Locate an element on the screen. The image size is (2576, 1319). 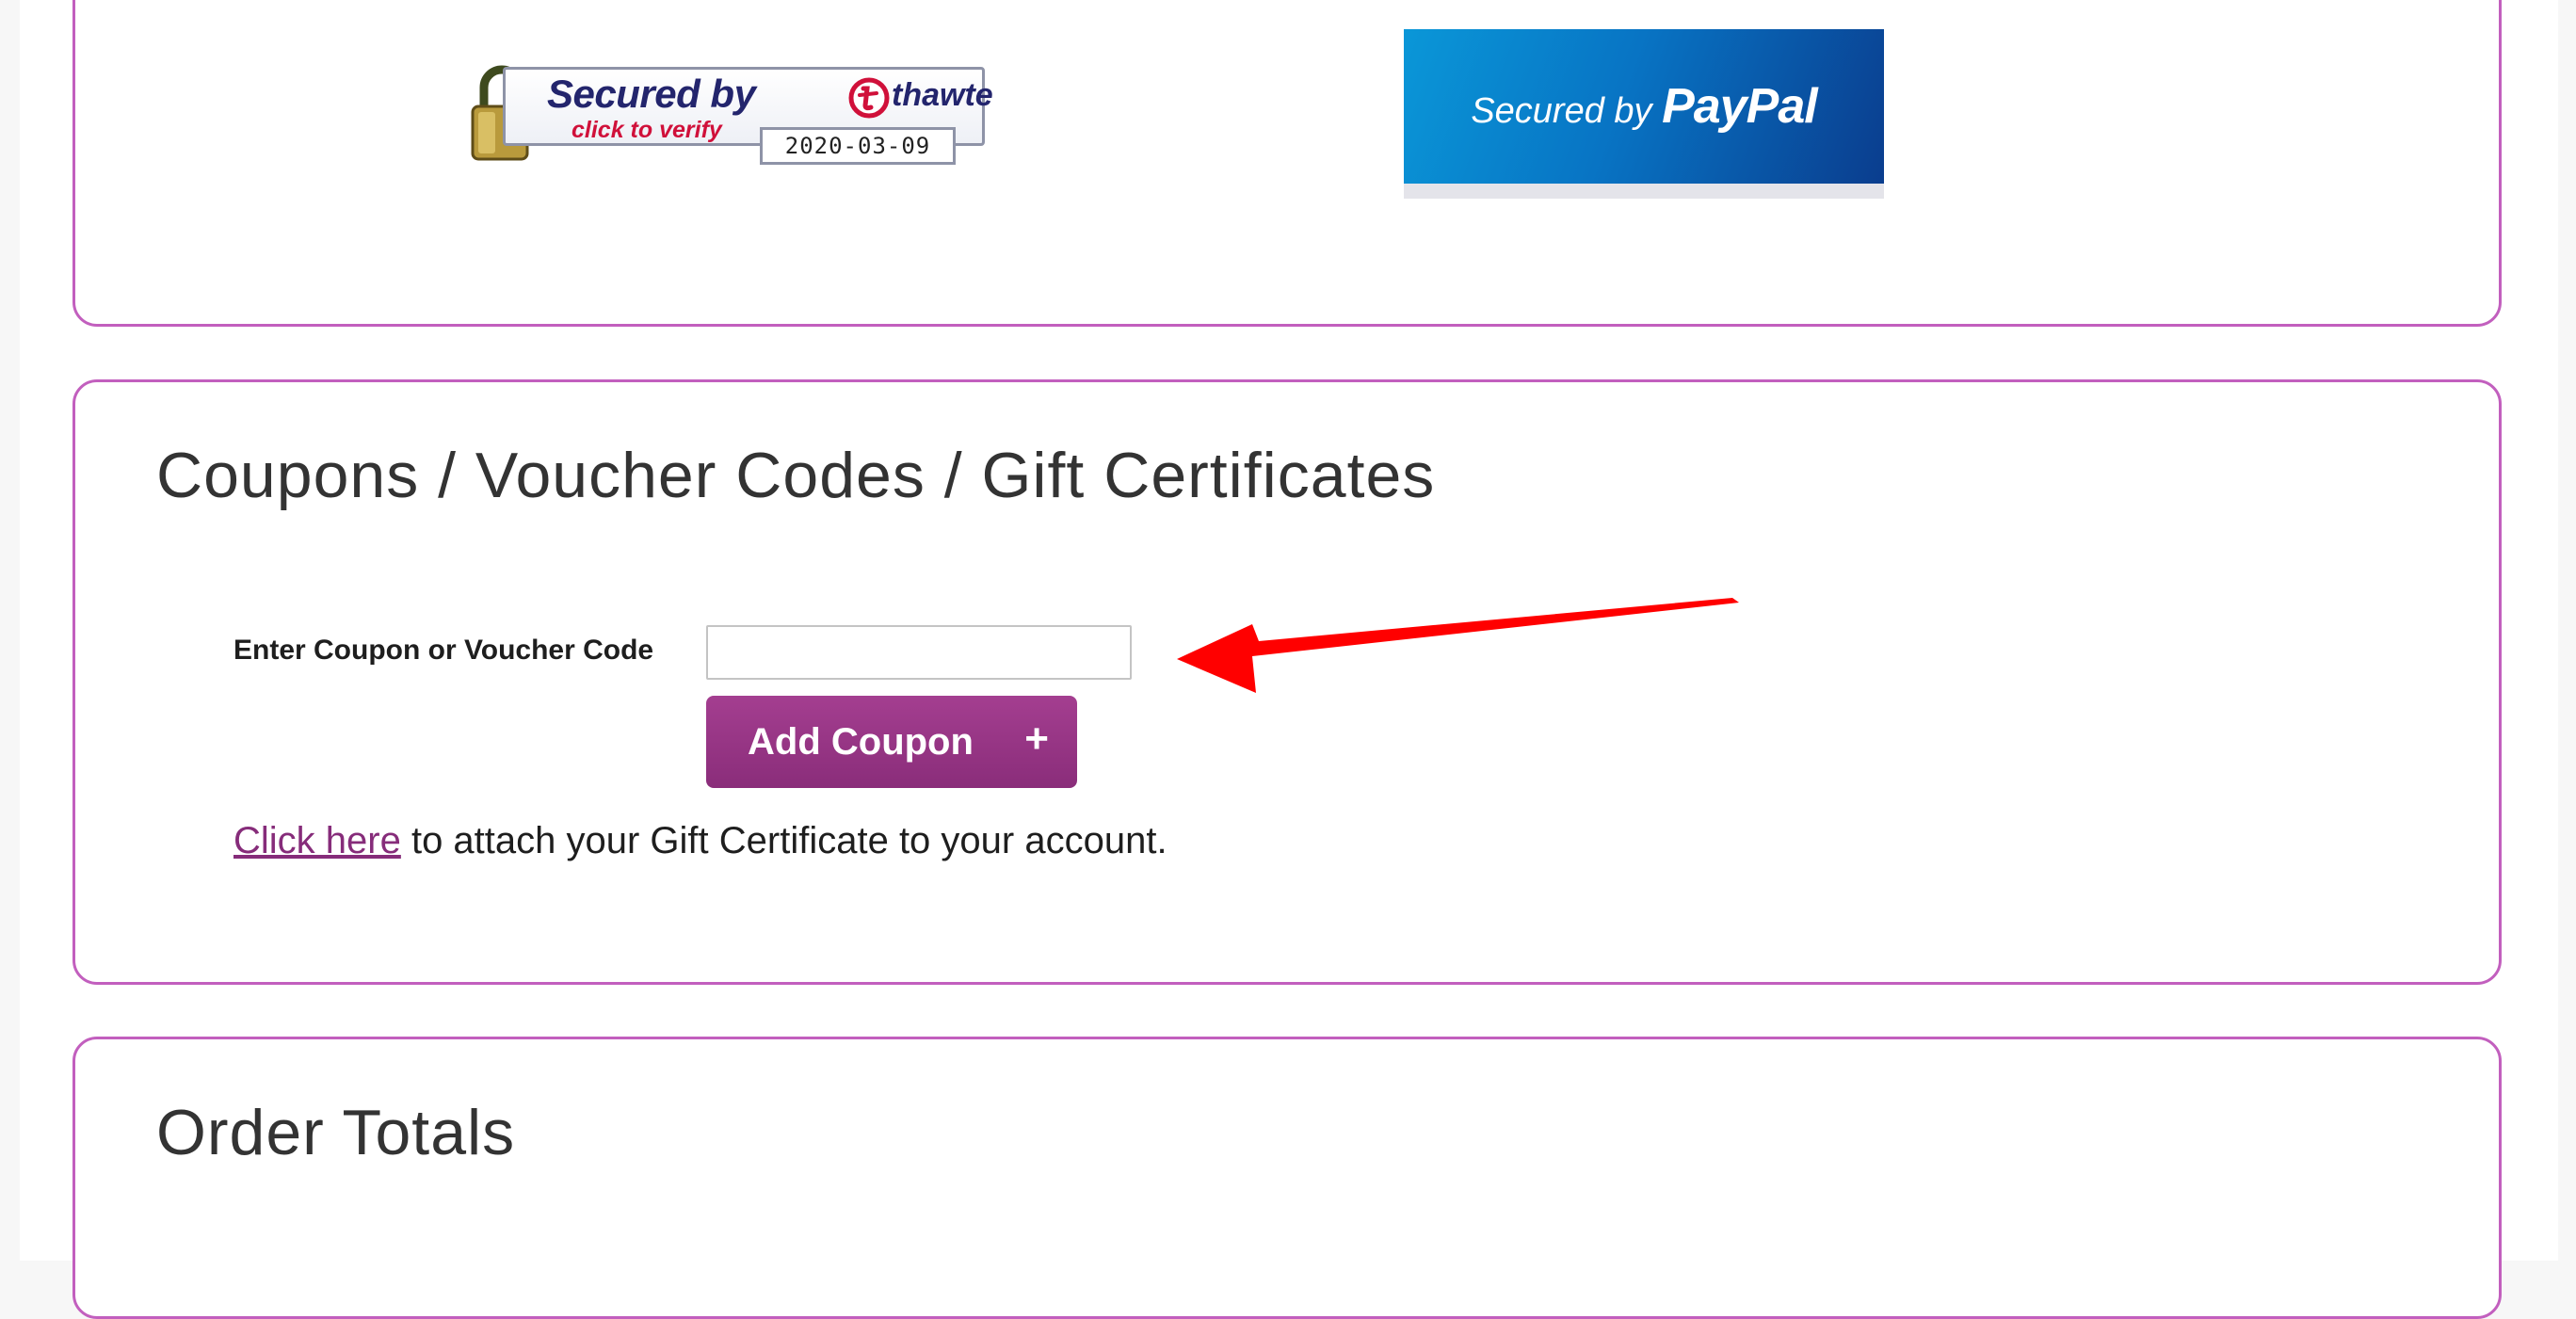
gift-certificate-link: Click here is located at coordinates (317, 840).